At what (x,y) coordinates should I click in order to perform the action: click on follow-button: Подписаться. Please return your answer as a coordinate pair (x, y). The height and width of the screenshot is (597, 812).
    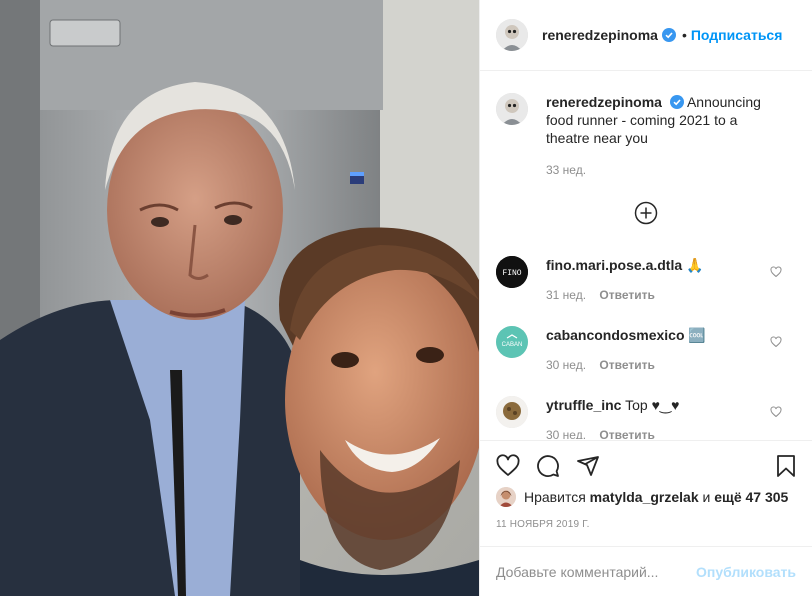
    Looking at the image, I should click on (737, 35).